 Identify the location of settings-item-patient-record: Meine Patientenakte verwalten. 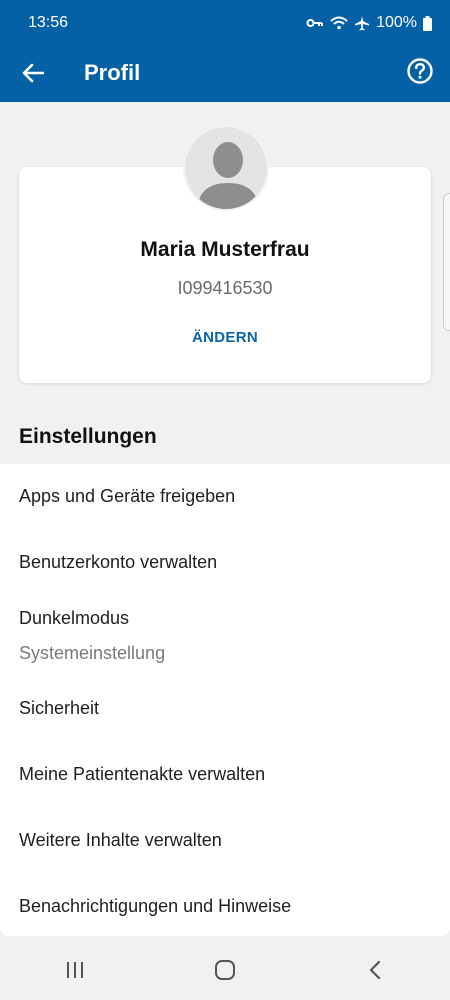
(142, 774).